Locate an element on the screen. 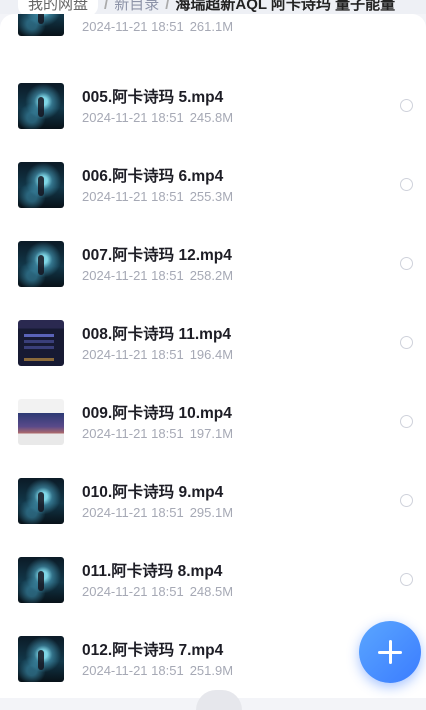 Image resolution: width=426 pixels, height=710 pixels. file-row: 2024-11-21 18:51 261.1M is located at coordinates (213, 46).